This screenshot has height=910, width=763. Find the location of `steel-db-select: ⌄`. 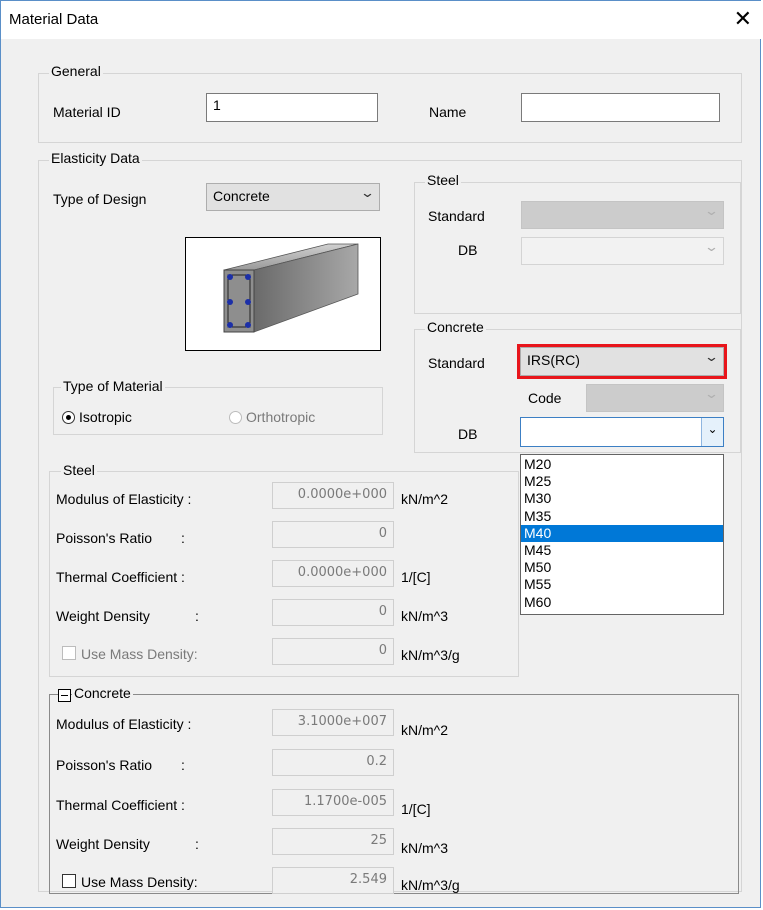

steel-db-select: ⌄ is located at coordinates (622, 251).